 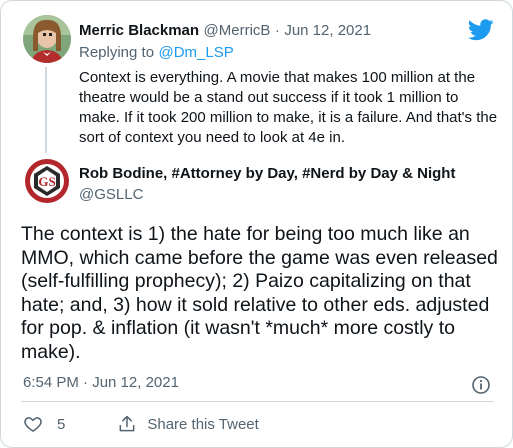 I want to click on like-button: 5, so click(x=44, y=424).